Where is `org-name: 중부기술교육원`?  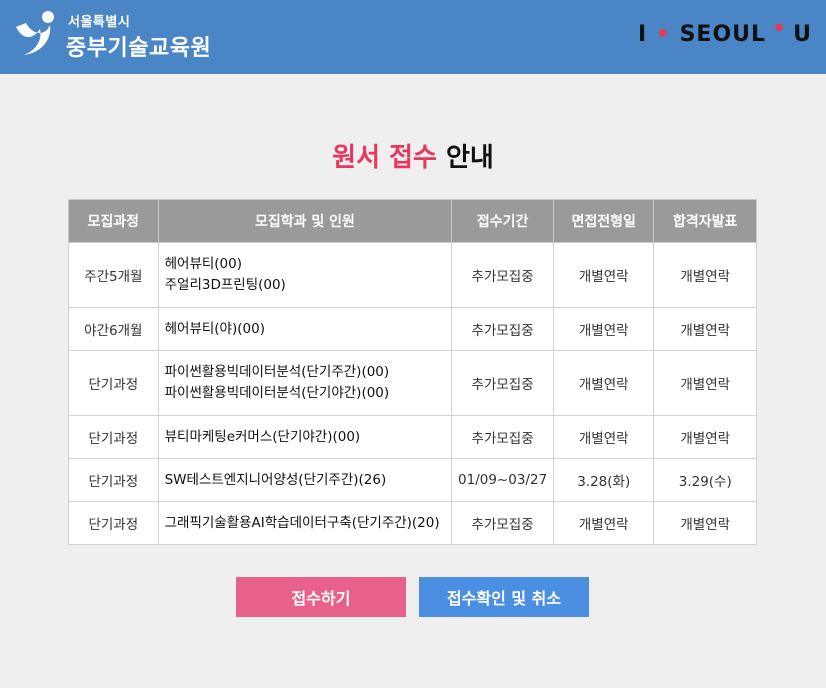
org-name: 중부기술교육원 is located at coordinates (139, 48).